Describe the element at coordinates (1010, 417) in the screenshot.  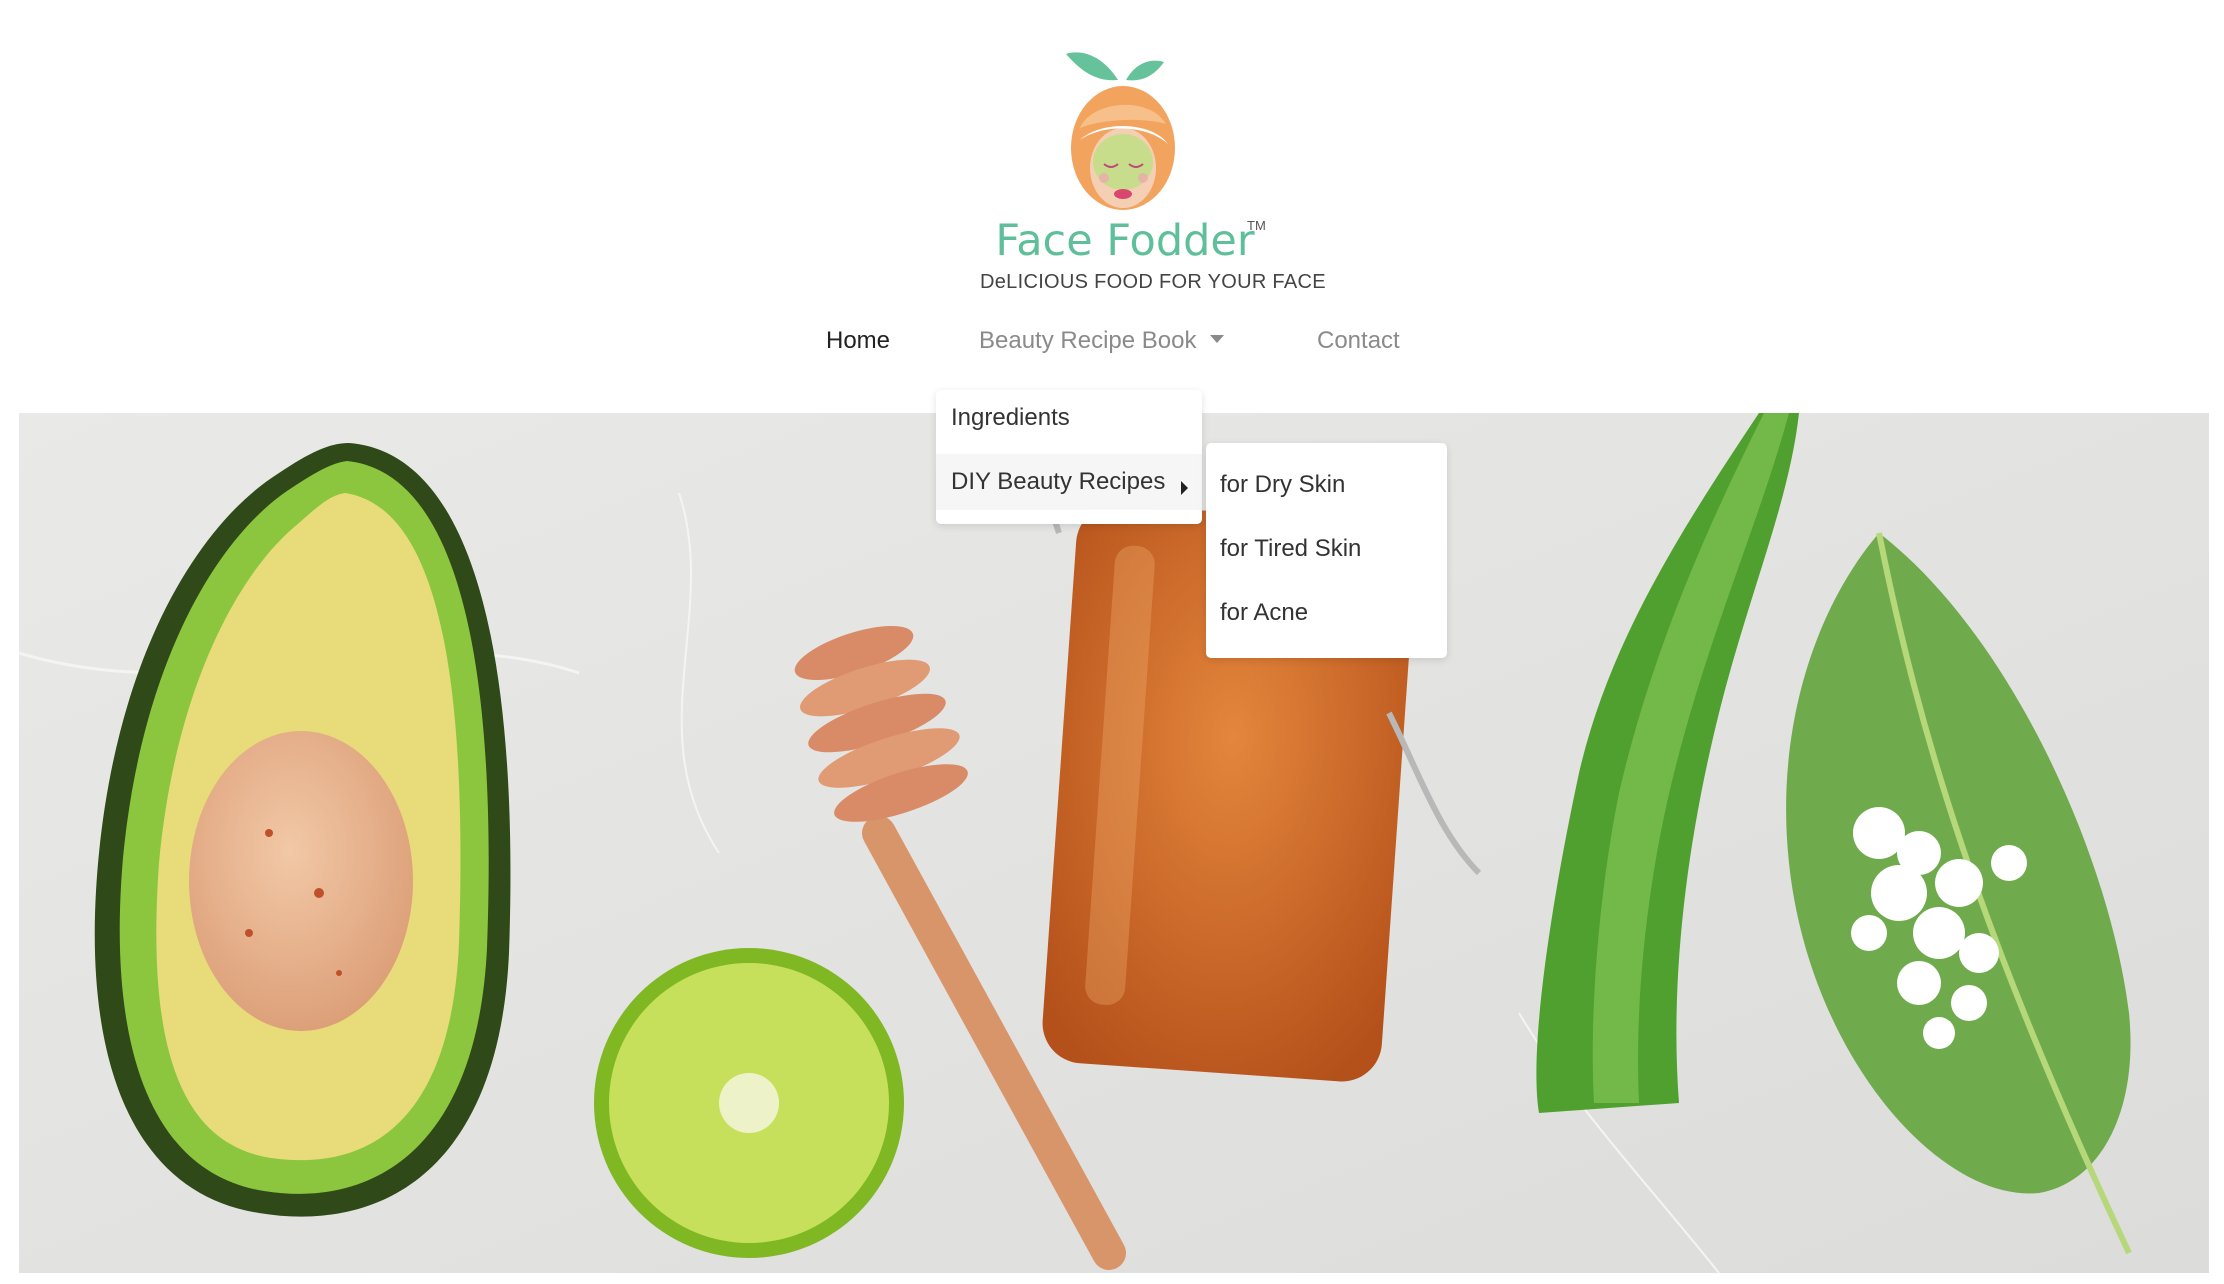
I see `dropdown-item-ingredients-label: Ingredients` at that location.